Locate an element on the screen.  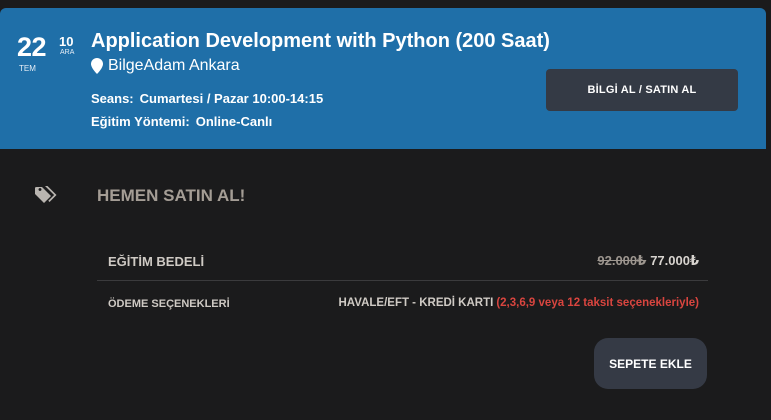
map-pin-icon is located at coordinates (97, 66).